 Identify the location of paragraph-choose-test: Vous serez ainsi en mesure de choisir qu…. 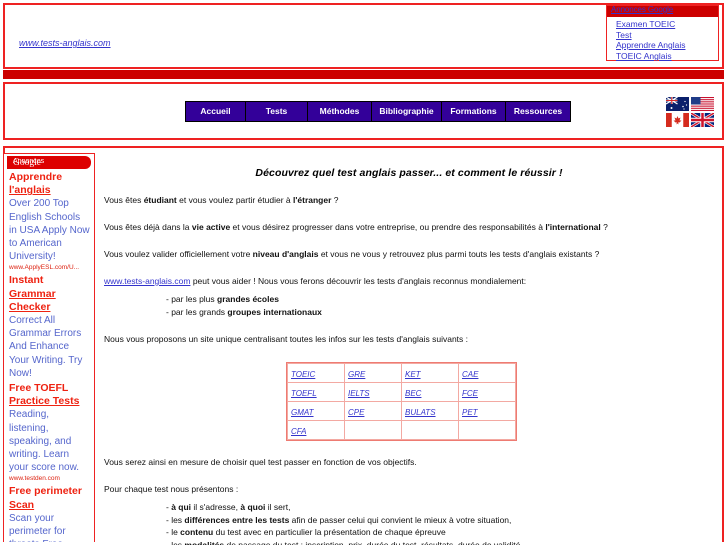
(260, 462).